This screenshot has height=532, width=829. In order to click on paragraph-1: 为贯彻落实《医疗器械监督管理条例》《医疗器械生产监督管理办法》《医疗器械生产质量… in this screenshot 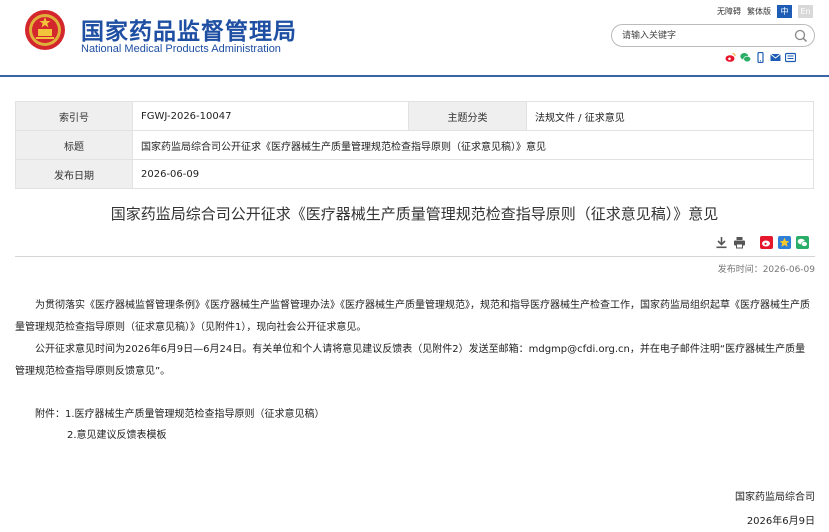, I will do `click(412, 316)`.